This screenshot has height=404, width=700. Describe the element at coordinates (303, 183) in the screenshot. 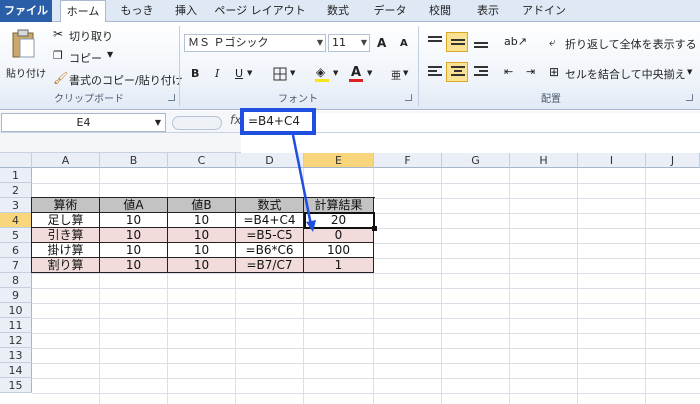

I see `annotation-arrow` at that location.